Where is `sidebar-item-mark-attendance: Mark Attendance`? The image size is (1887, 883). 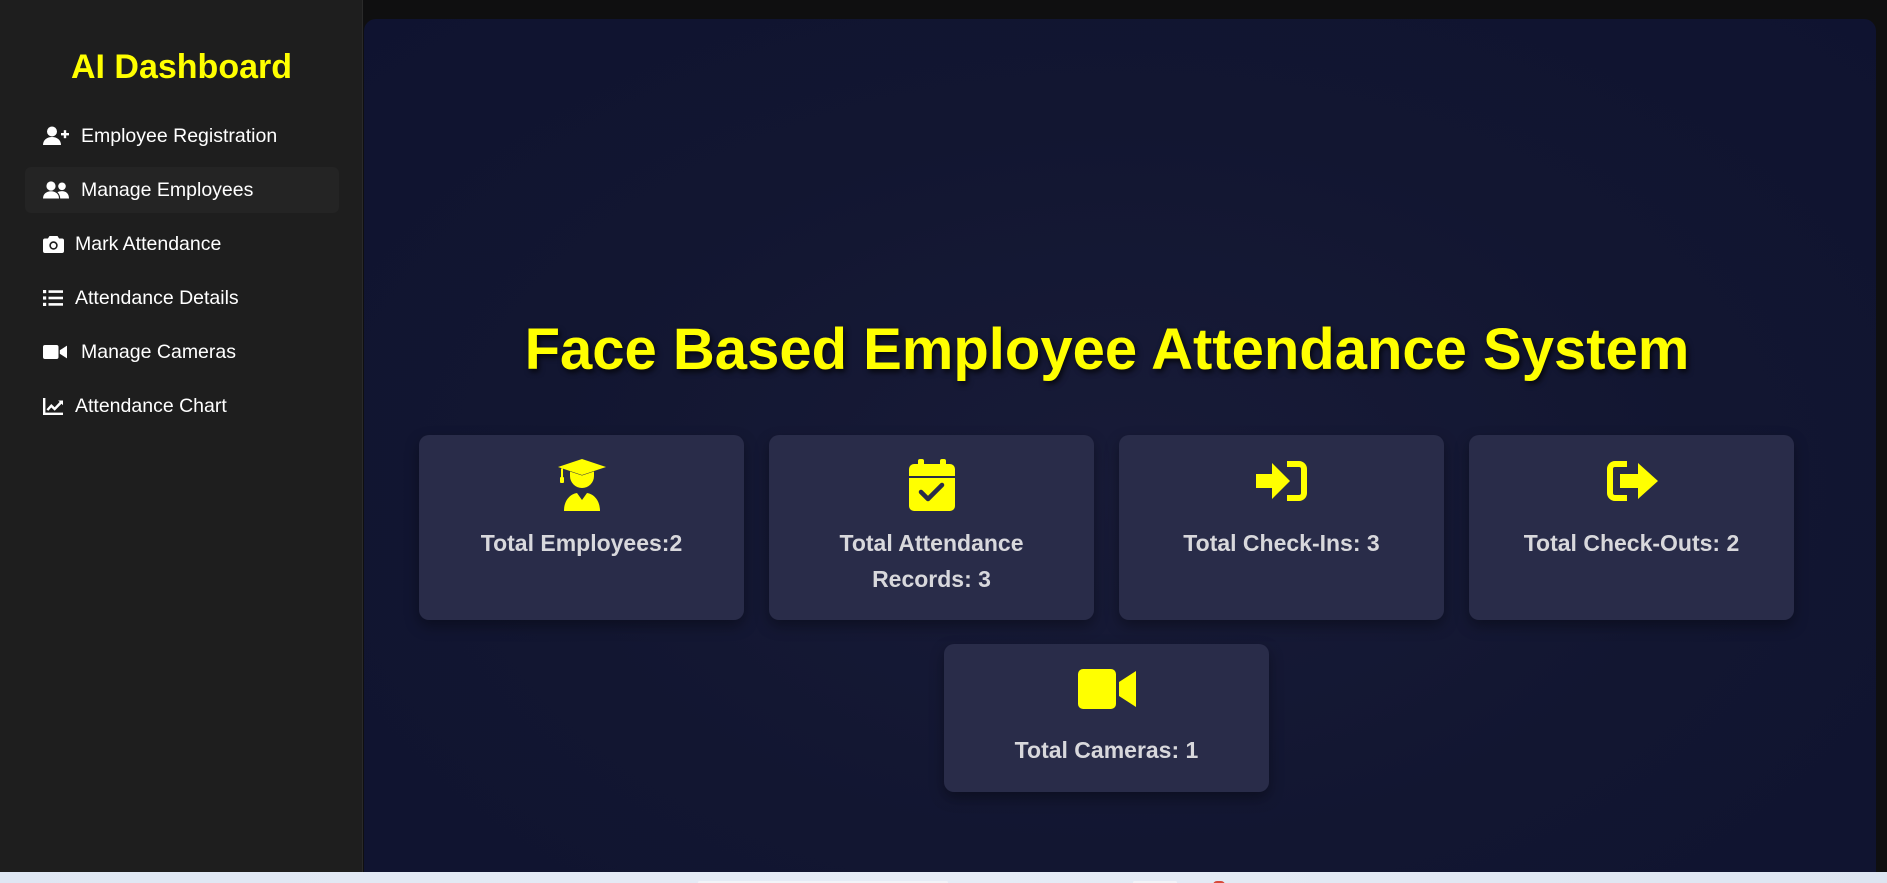
sidebar-item-mark-attendance: Mark Attendance is located at coordinates (182, 244).